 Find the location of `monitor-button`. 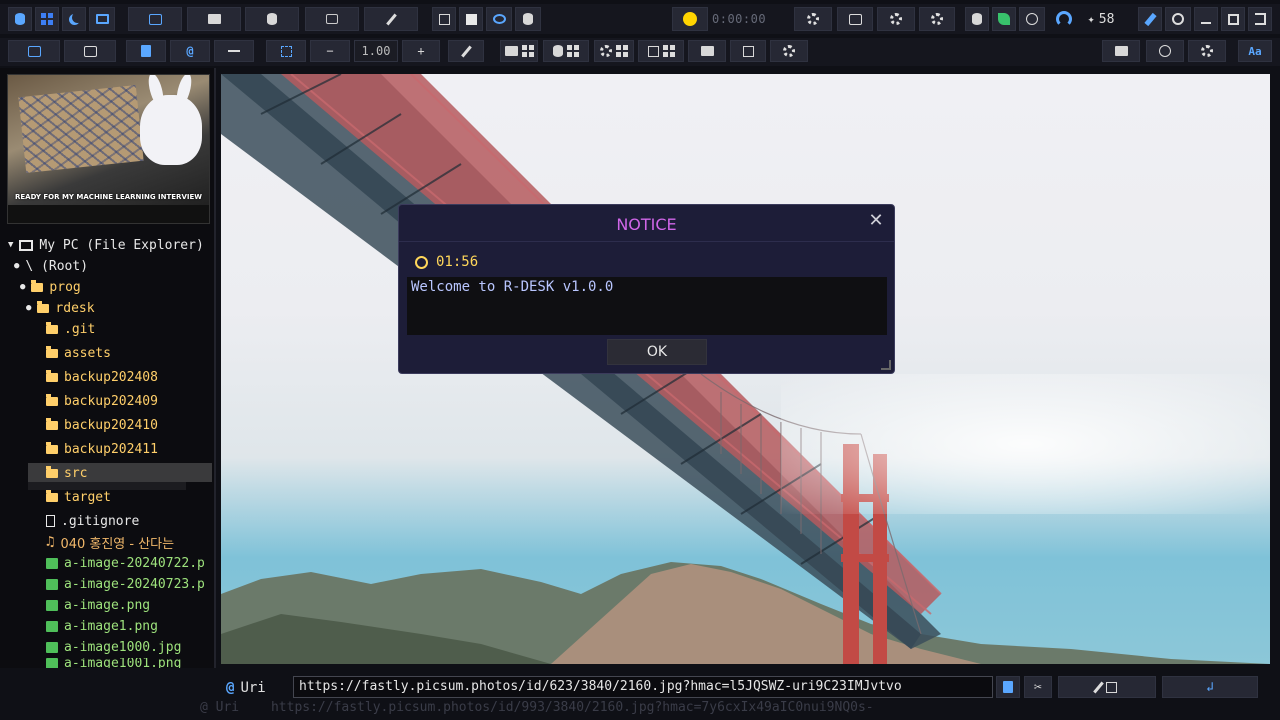

monitor-button is located at coordinates (102, 19).